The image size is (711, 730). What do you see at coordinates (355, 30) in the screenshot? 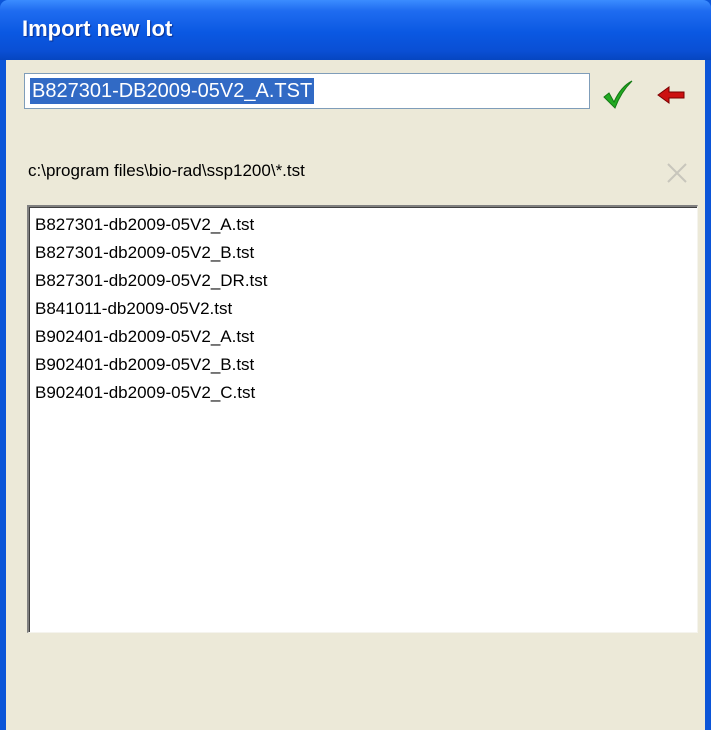
I see `title-bar: Import new lot` at bounding box center [355, 30].